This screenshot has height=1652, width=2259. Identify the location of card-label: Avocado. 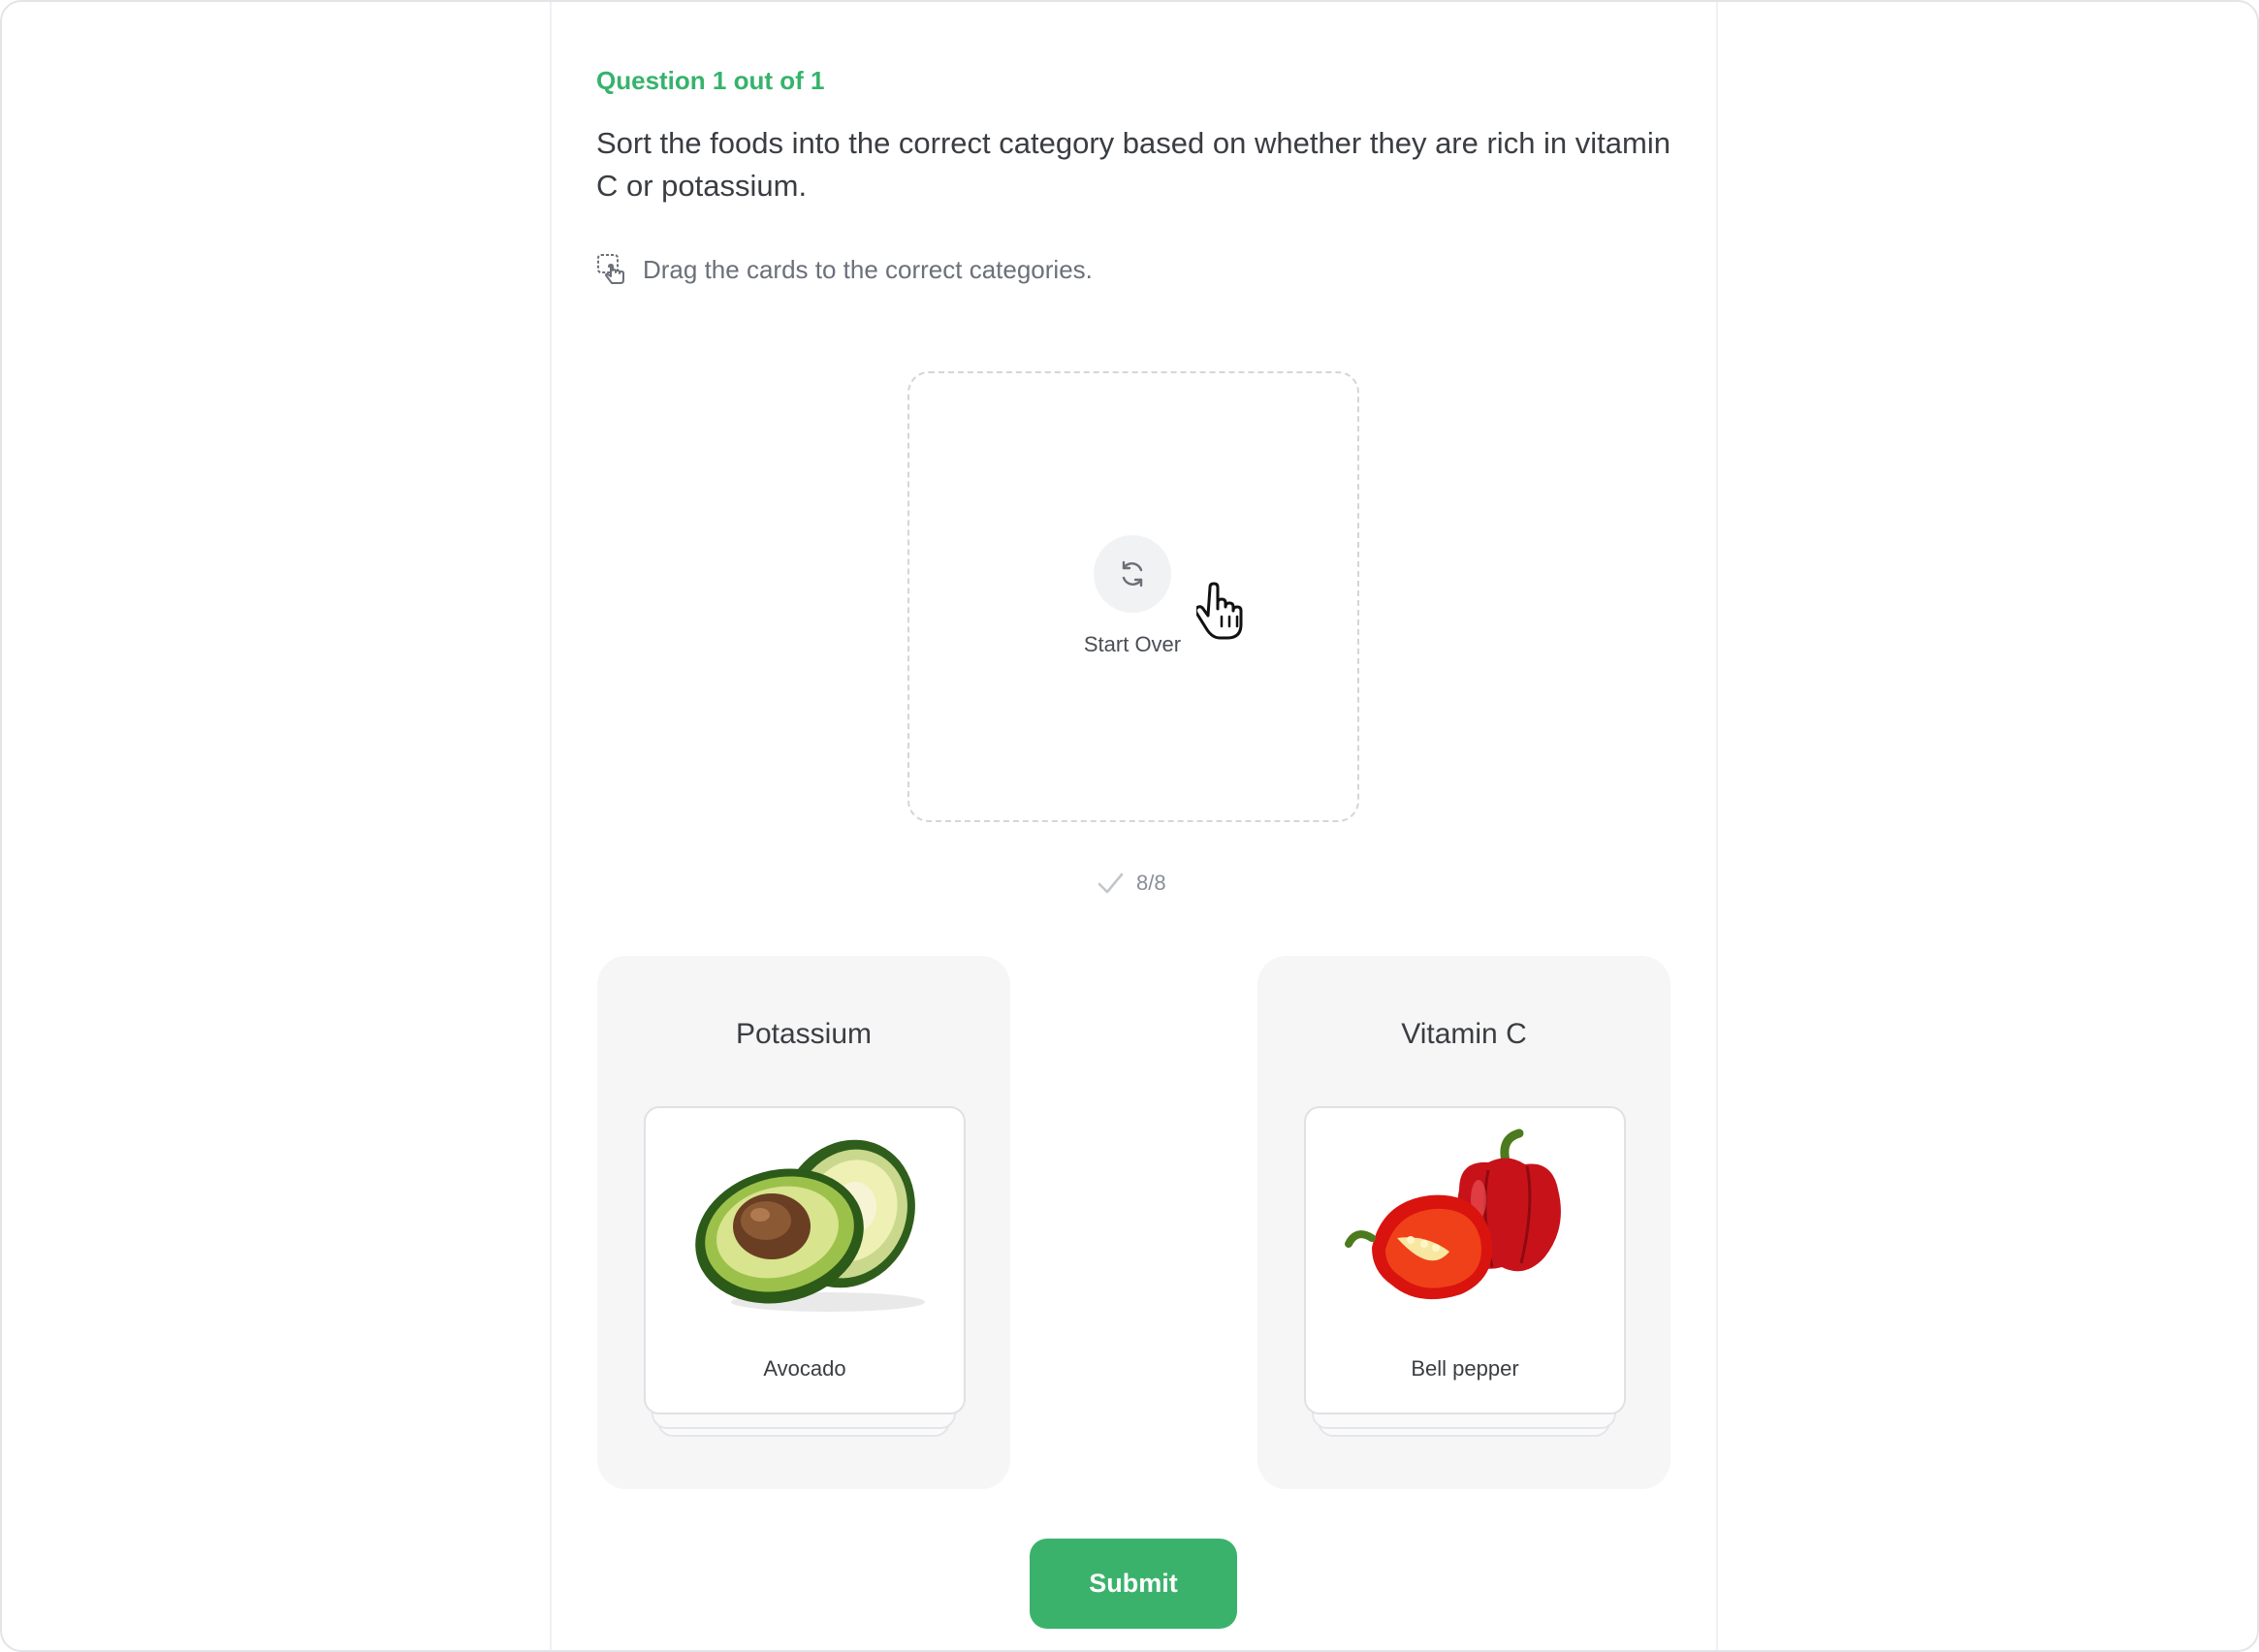
(804, 1369).